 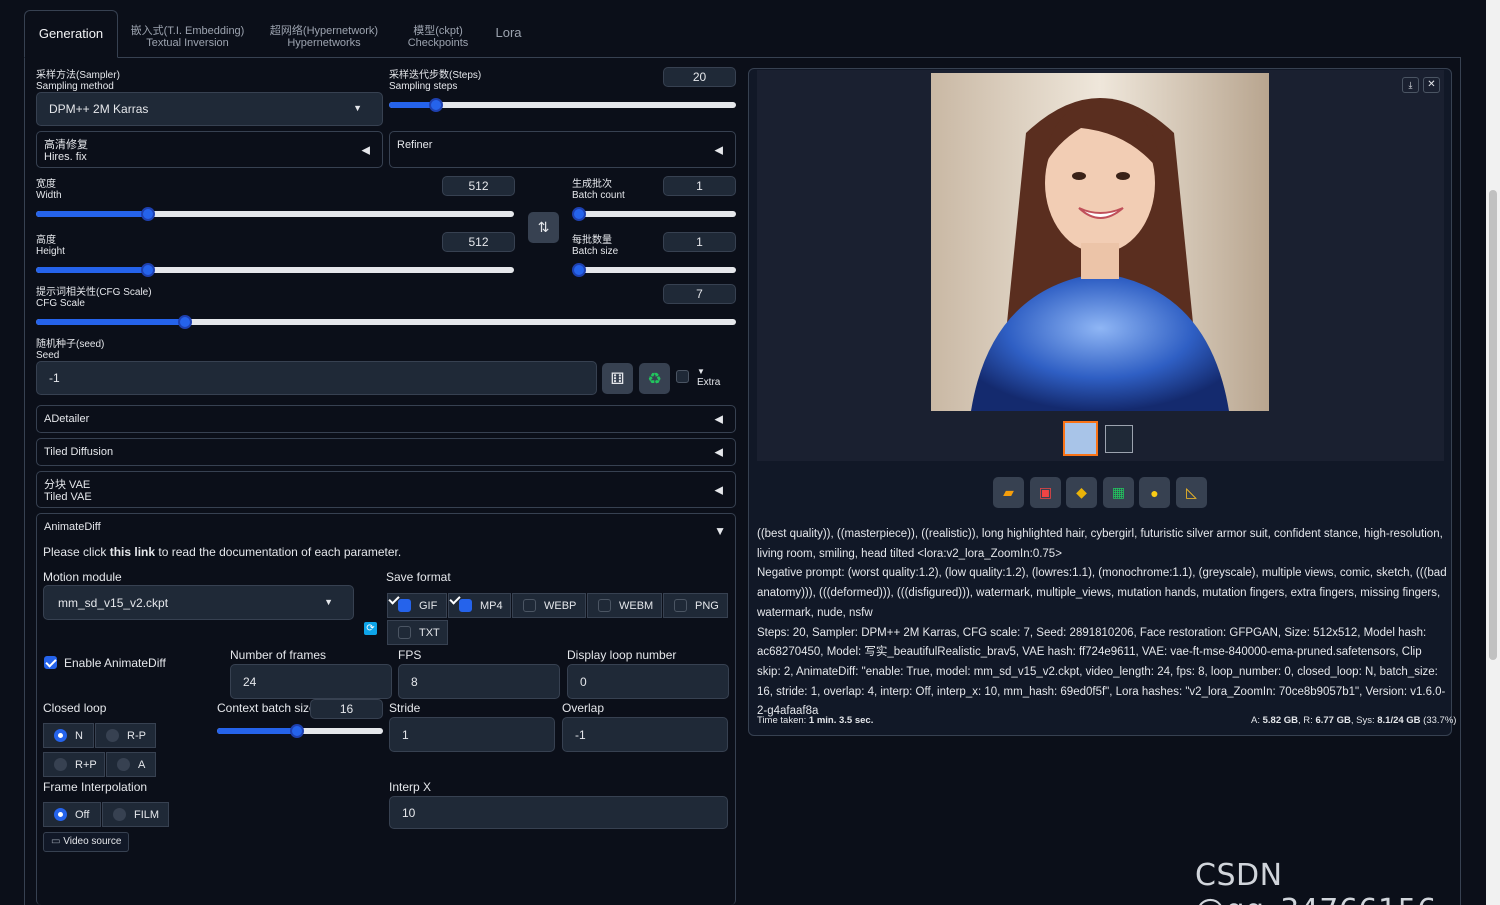 What do you see at coordinates (1493, 425) in the screenshot?
I see `scrollbar-thumb` at bounding box center [1493, 425].